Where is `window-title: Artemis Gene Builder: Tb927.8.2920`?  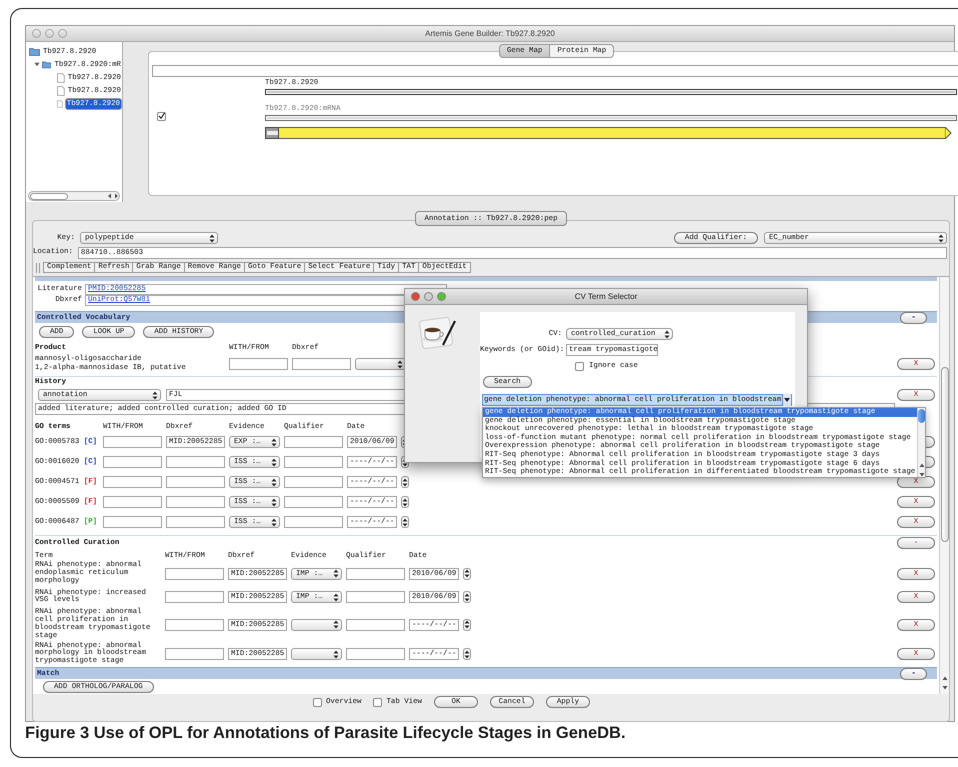
window-title: Artemis Gene Builder: Tb927.8.2920 is located at coordinates (490, 34).